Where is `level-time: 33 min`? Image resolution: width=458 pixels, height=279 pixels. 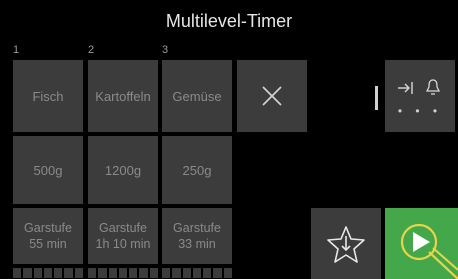 level-time: 33 min is located at coordinates (197, 244).